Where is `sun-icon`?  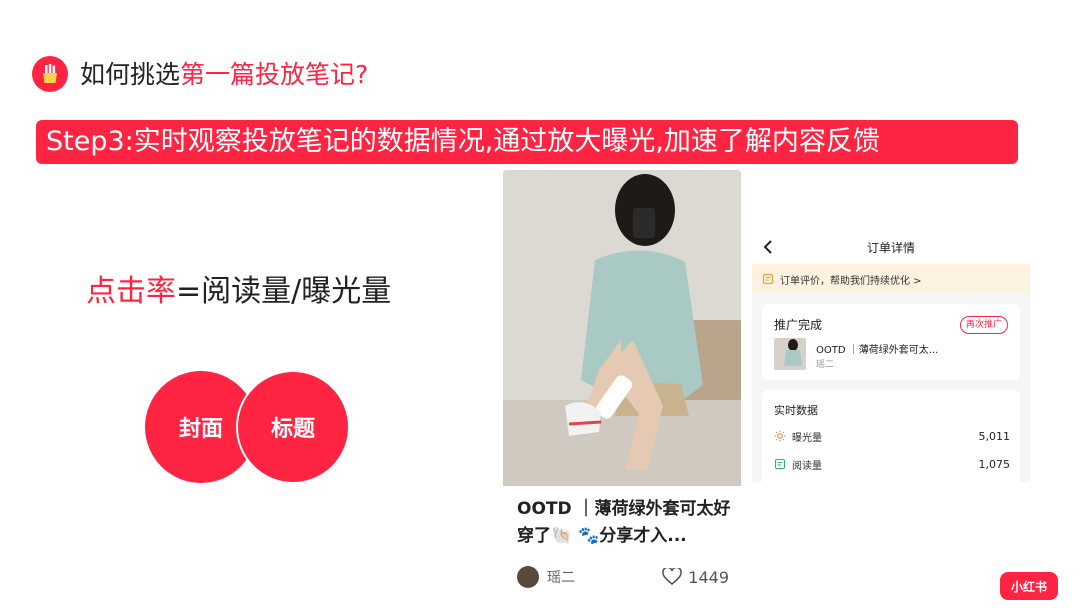 sun-icon is located at coordinates (780, 436).